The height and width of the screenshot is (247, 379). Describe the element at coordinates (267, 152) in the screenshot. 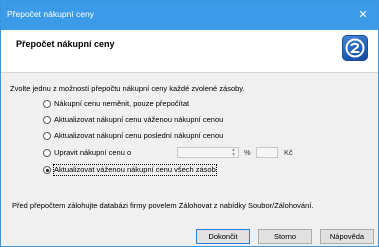

I see `amount-input` at that location.